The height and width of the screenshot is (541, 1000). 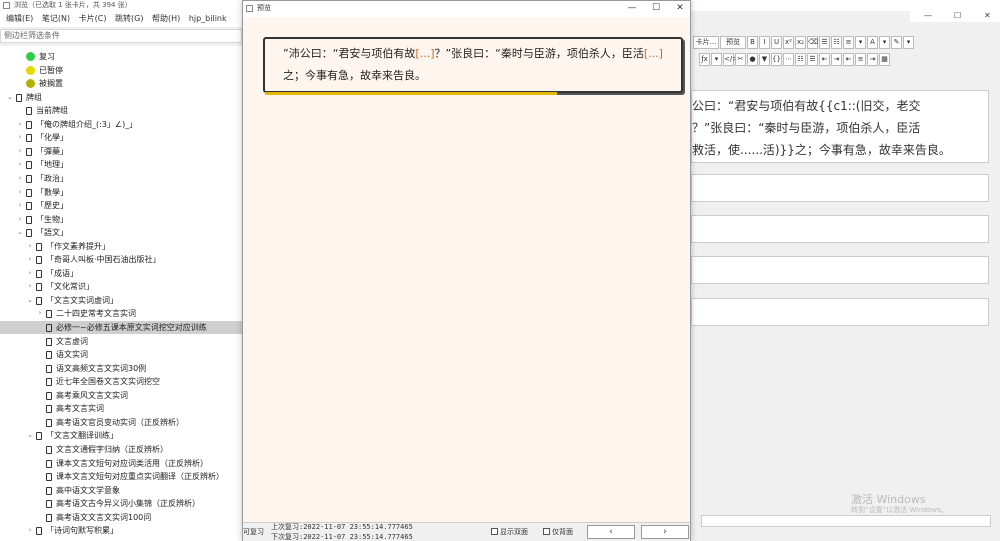 What do you see at coordinates (896, 42) in the screenshot?
I see `editor-toolbar-button: ✎` at bounding box center [896, 42].